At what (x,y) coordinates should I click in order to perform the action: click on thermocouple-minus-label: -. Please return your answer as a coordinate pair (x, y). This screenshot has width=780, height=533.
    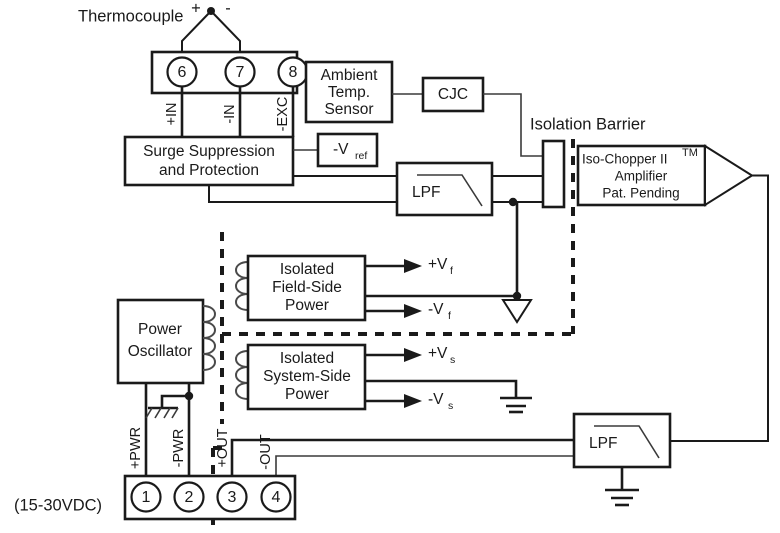
    Looking at the image, I should click on (228, 8).